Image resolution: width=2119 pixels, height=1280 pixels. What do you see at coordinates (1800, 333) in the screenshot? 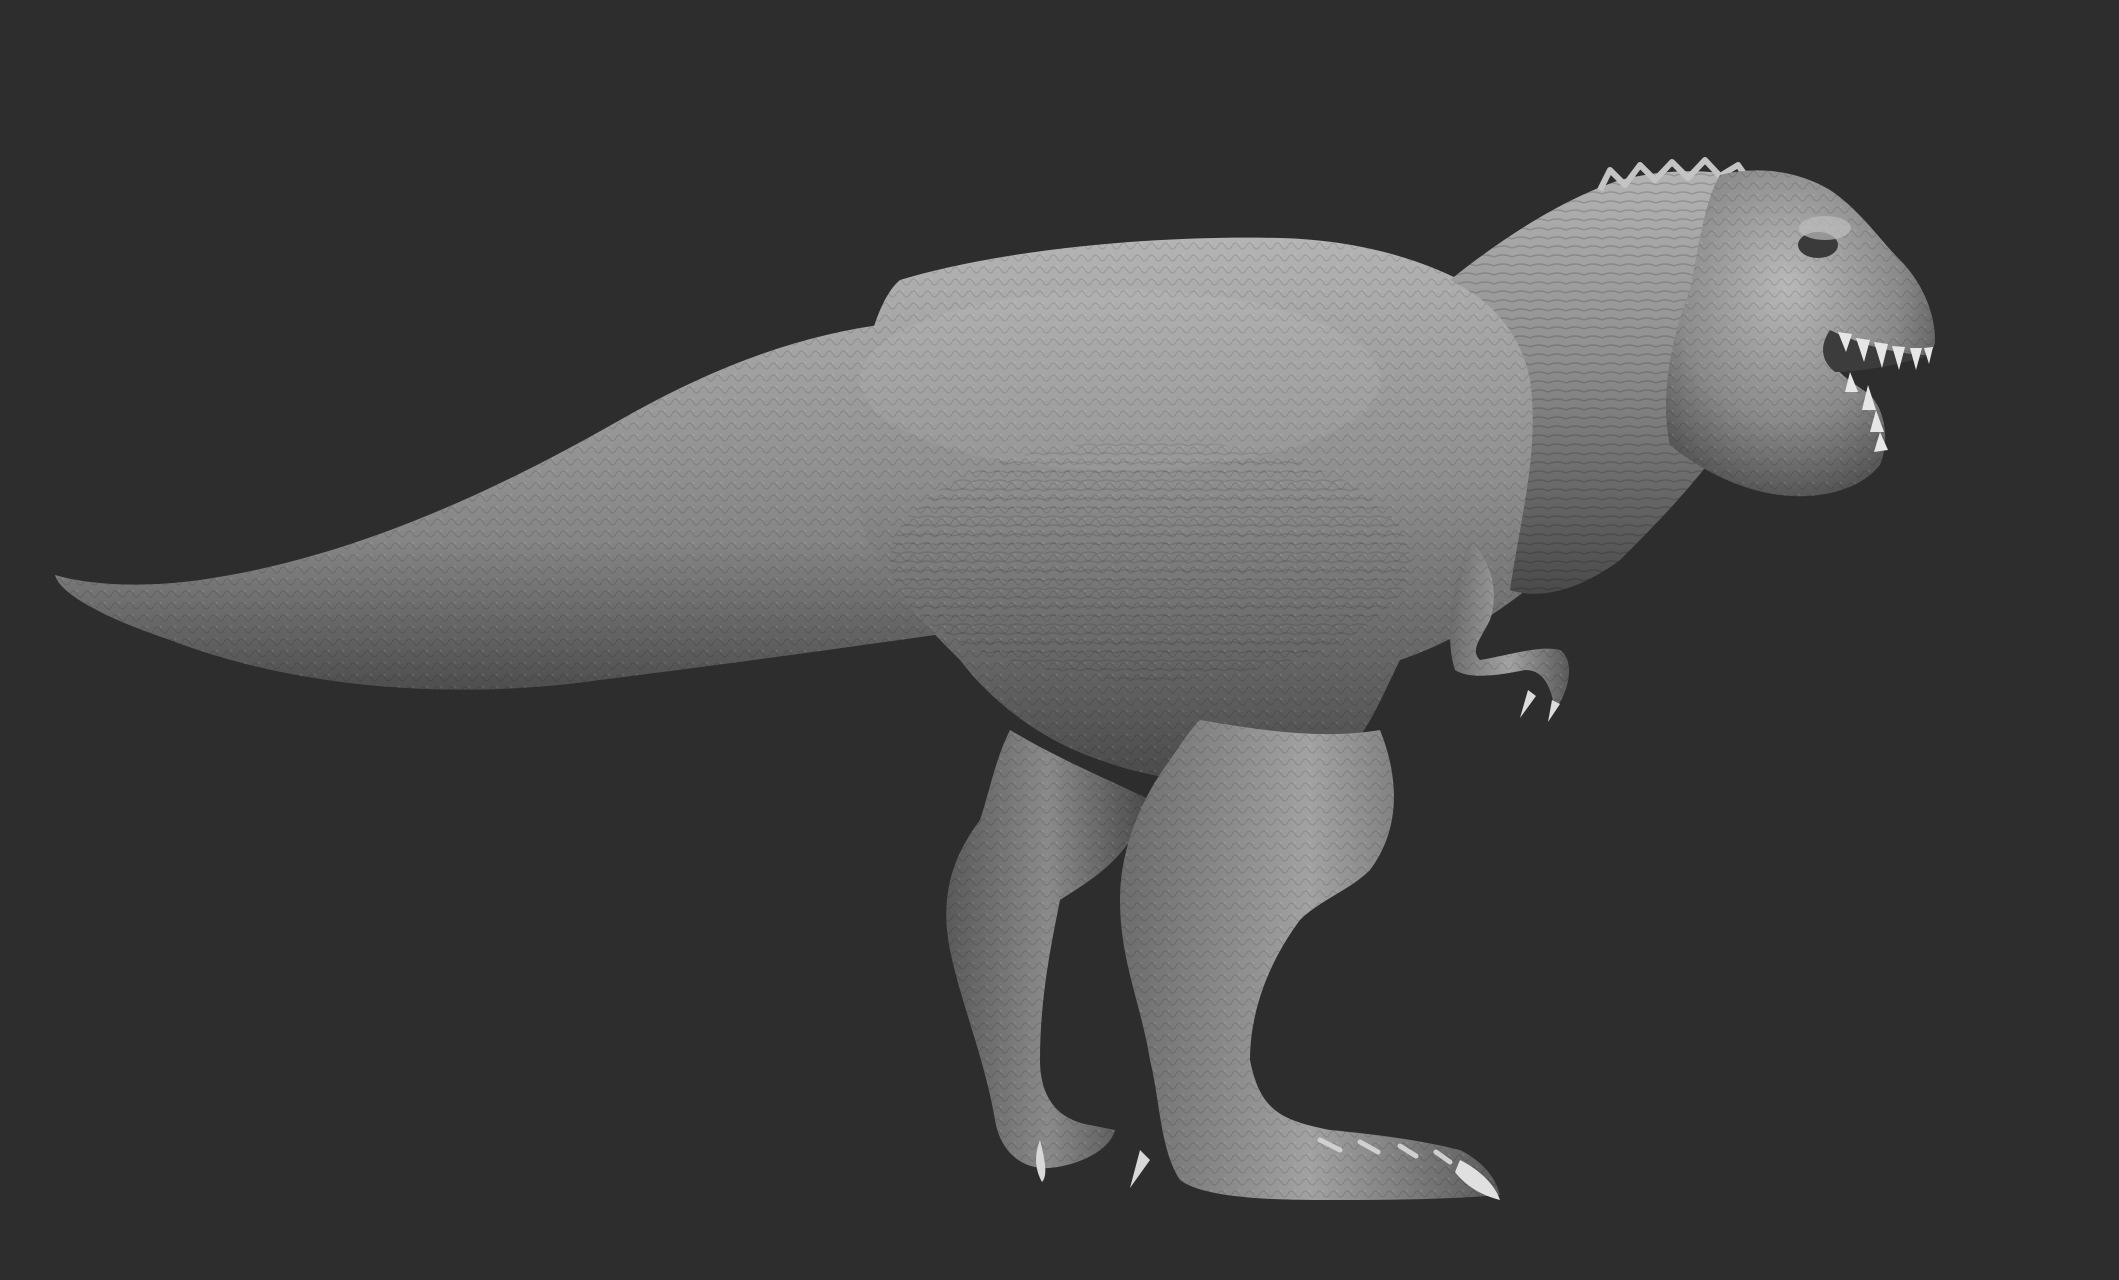
I see `head` at bounding box center [1800, 333].